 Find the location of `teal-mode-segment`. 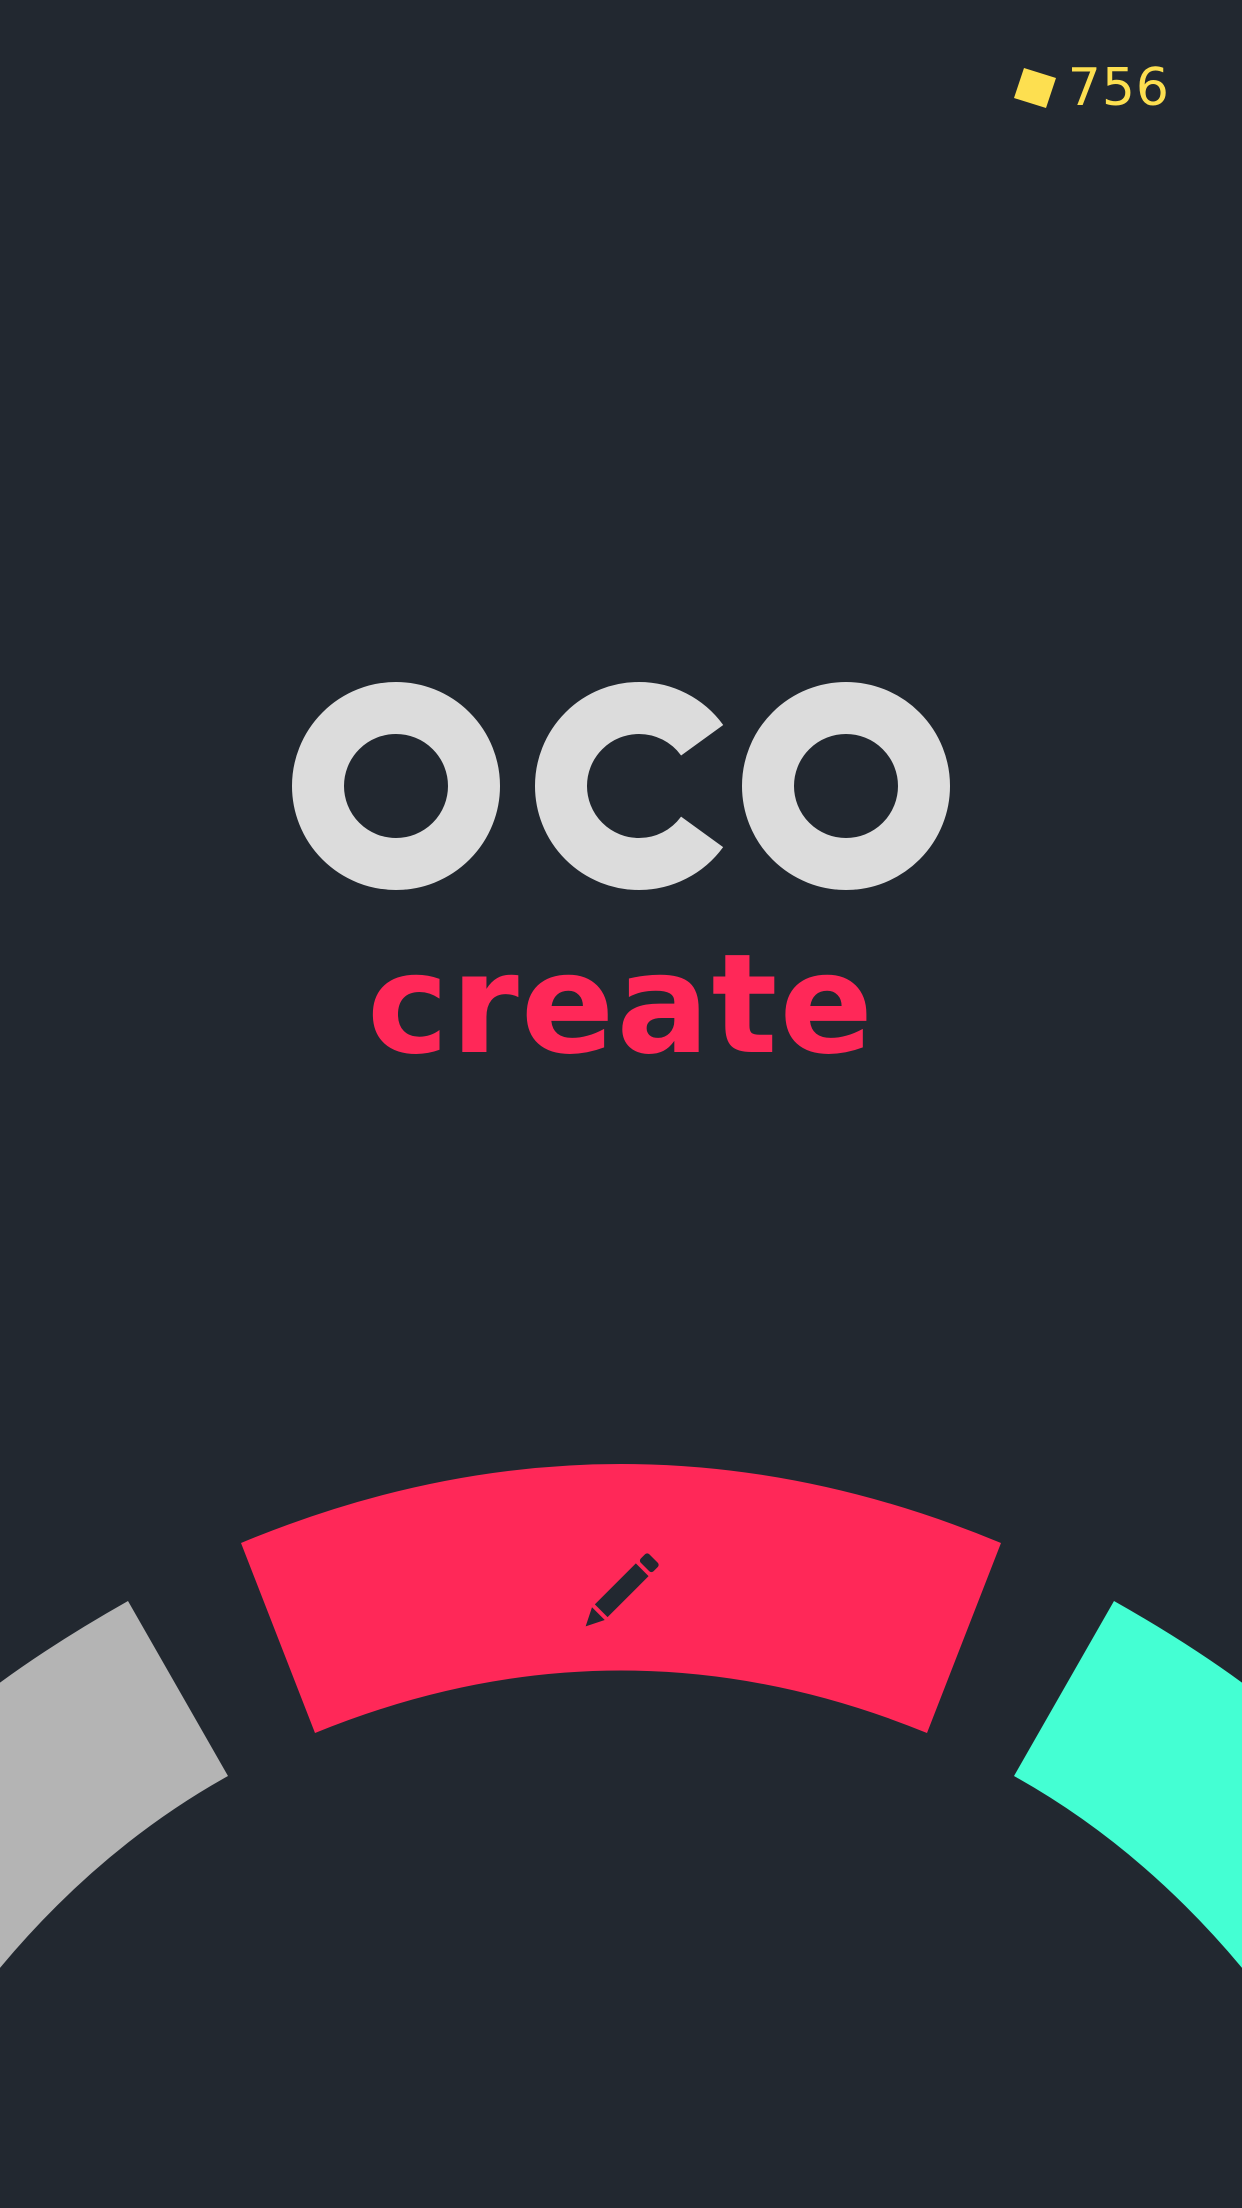

teal-mode-segment is located at coordinates (1128, 1790).